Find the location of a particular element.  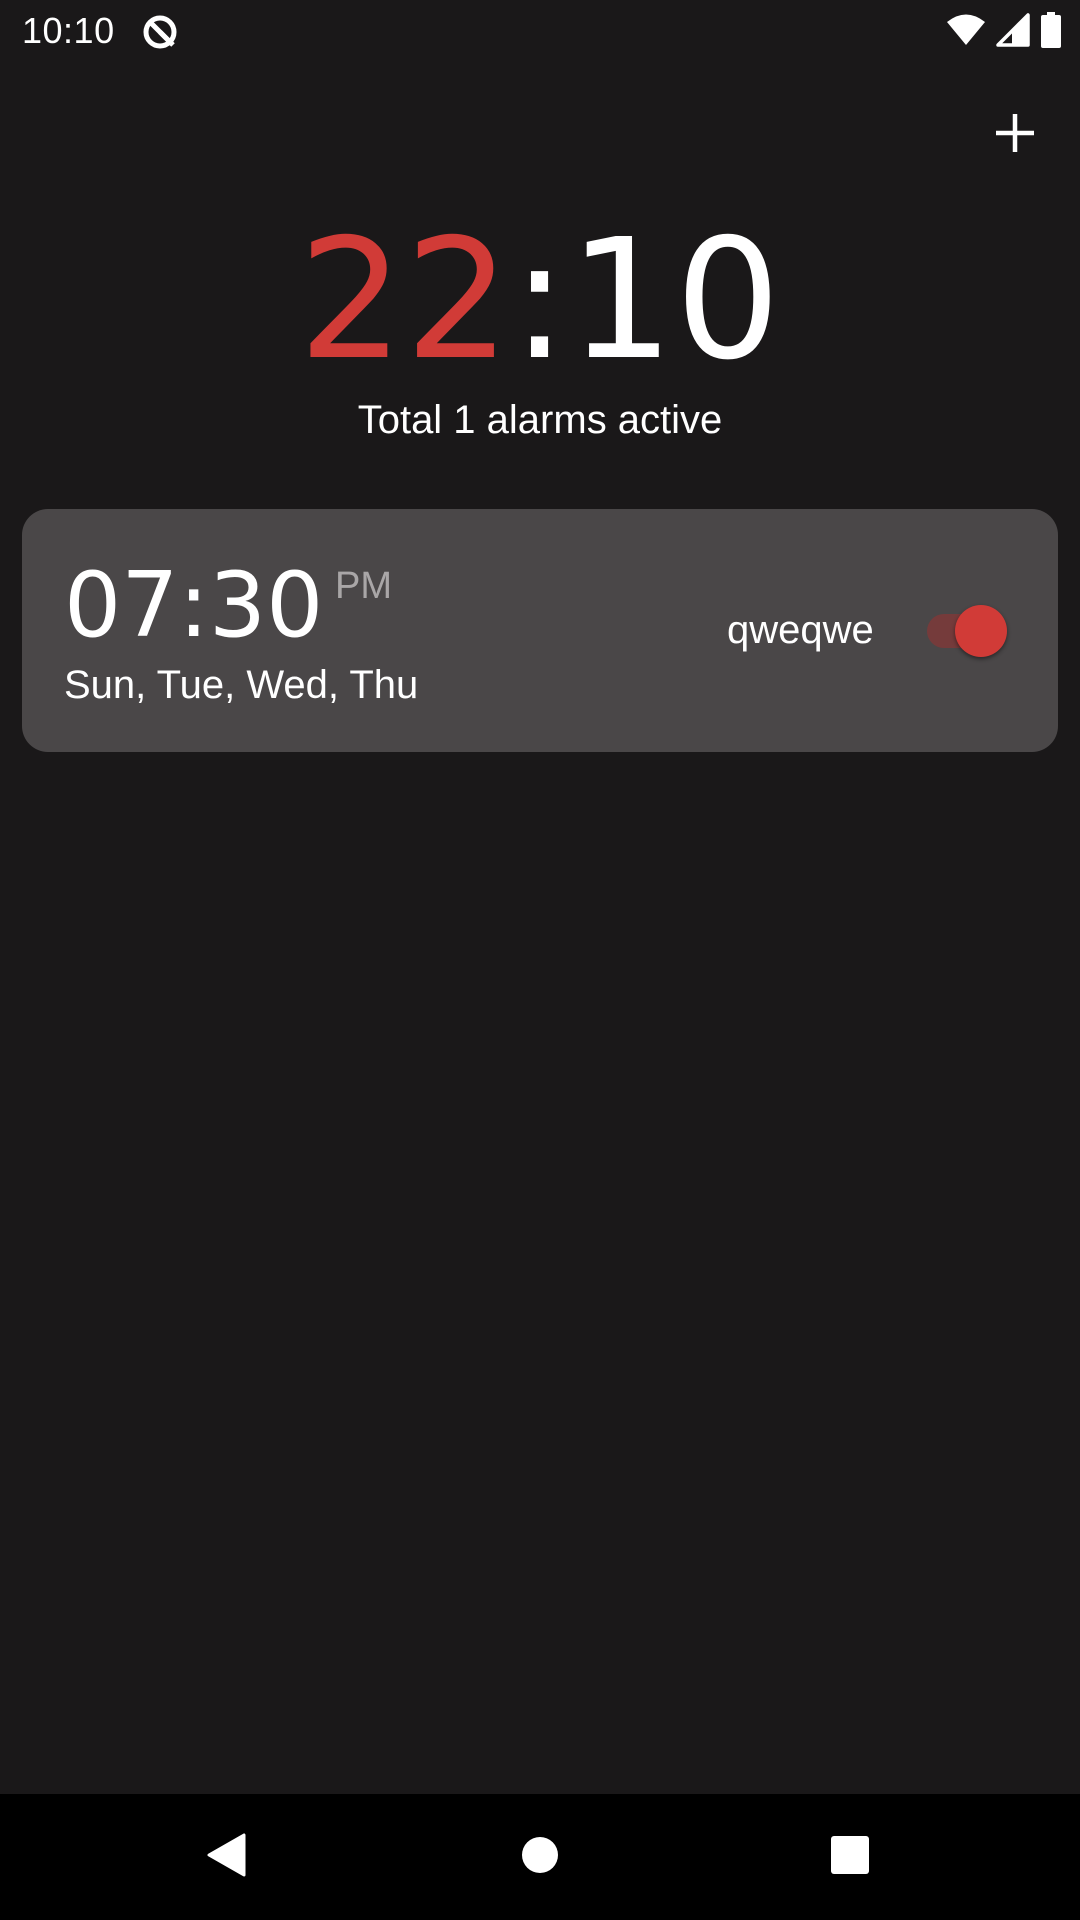

alarm-time: 07:30 is located at coordinates (194, 605).